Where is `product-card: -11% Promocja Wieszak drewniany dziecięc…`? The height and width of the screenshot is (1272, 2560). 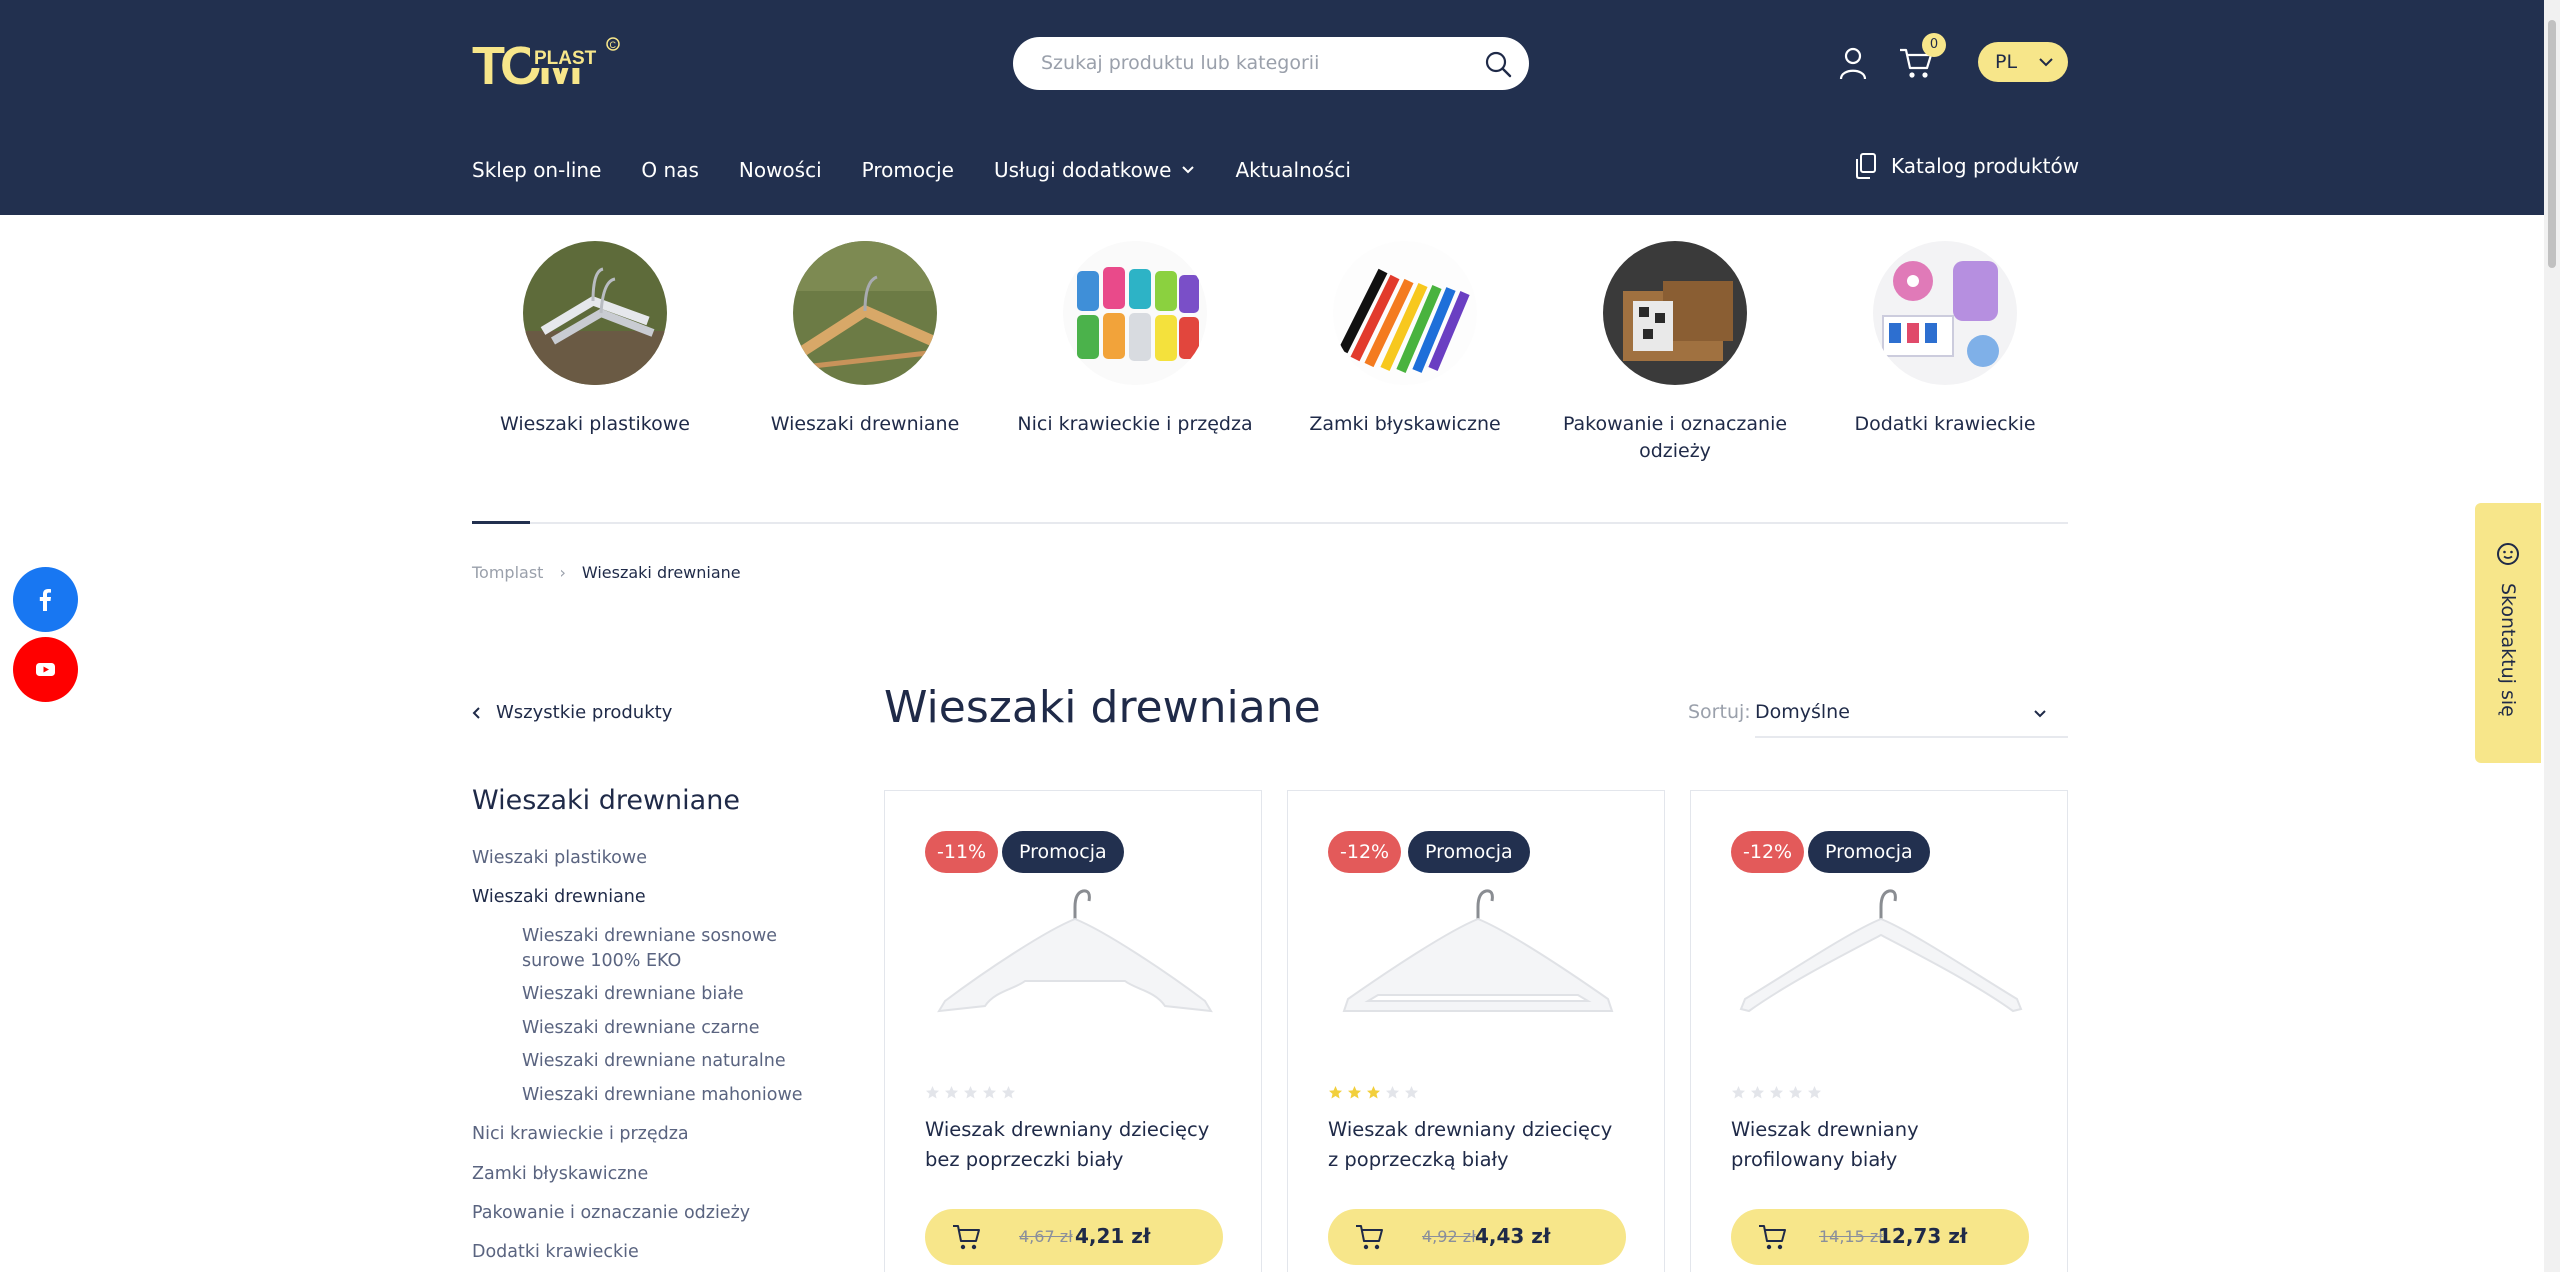
product-card: -11% Promocja Wieszak drewniany dziecięc… is located at coordinates (1073, 1031).